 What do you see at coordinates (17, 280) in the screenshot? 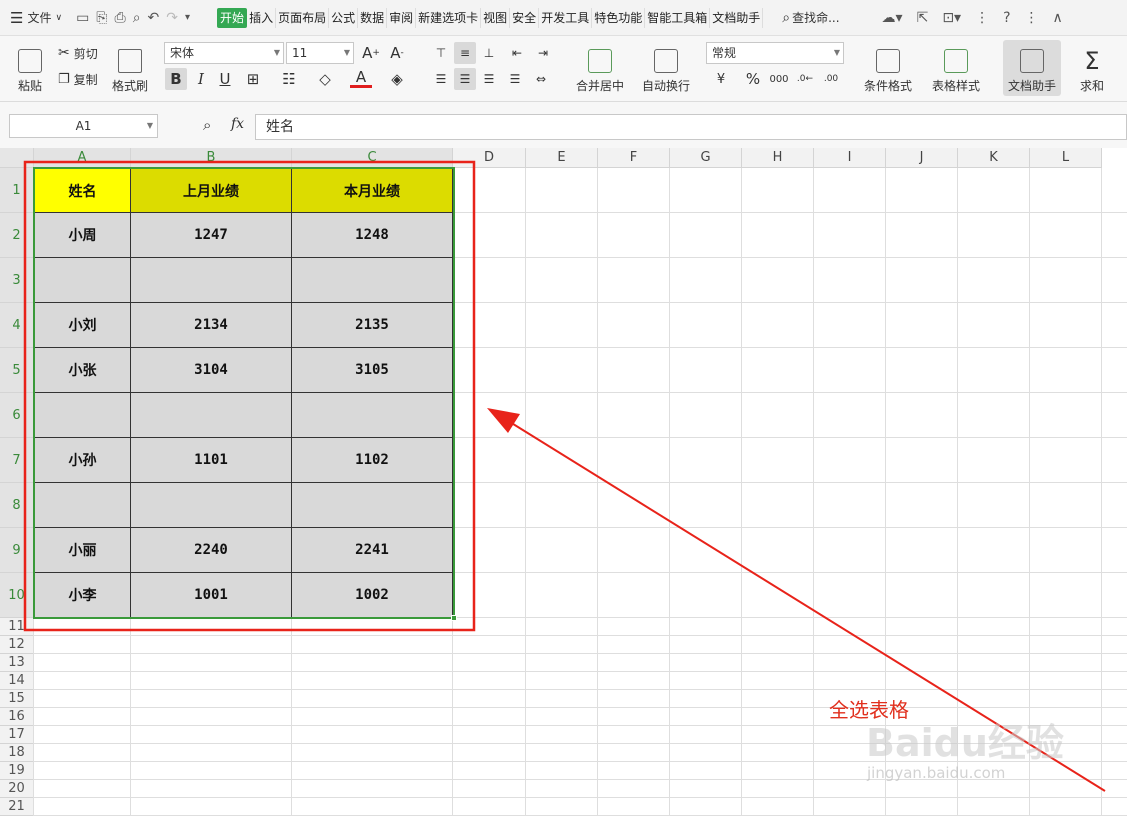
I see `row-header-3: 3` at bounding box center [17, 280].